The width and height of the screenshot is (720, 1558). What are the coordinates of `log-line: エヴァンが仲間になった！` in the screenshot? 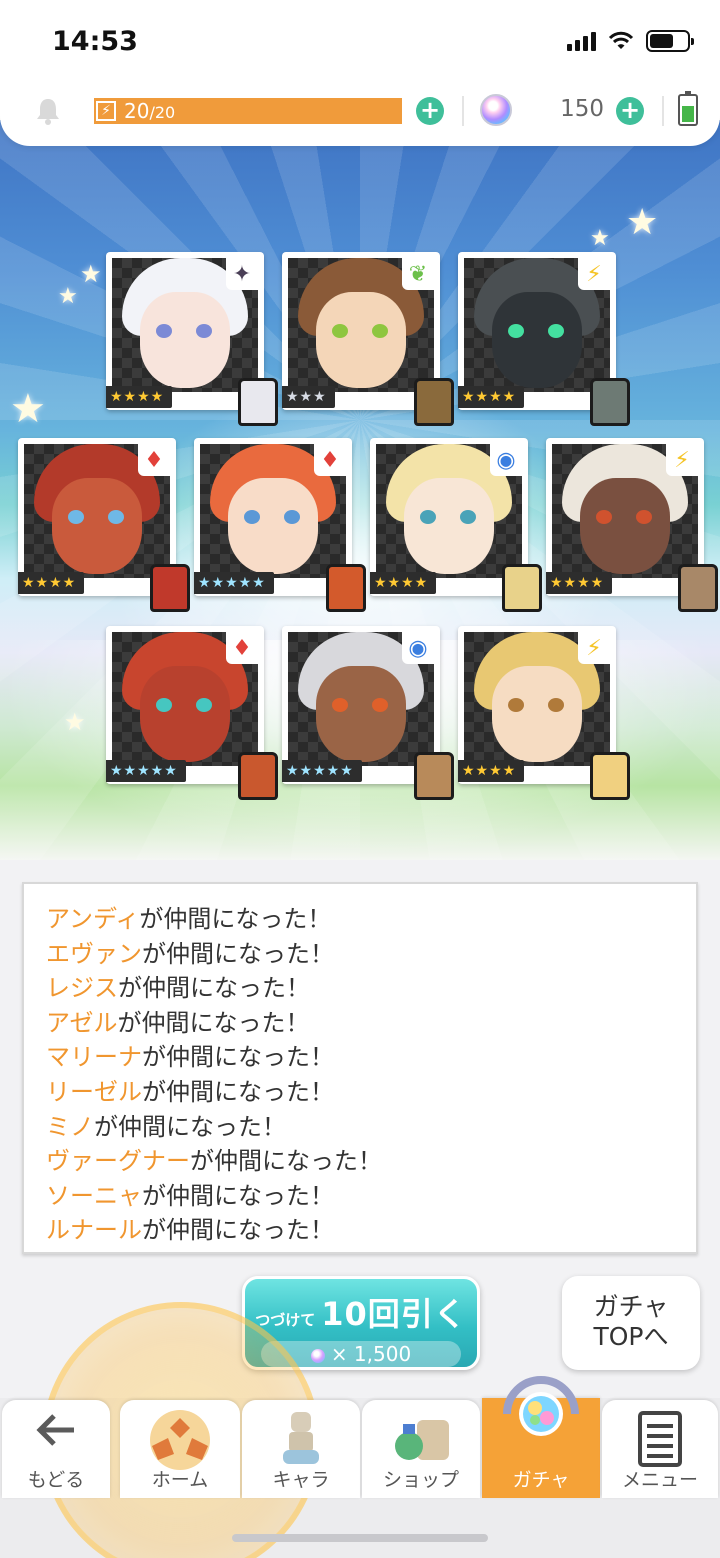 It's located at (360, 954).